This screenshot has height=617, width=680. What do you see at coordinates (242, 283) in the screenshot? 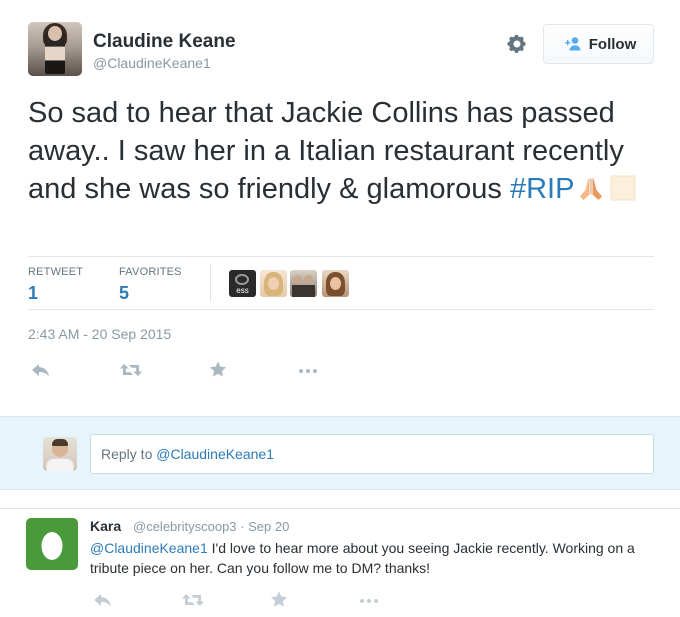
I see `favoriter-avatar: ess` at bounding box center [242, 283].